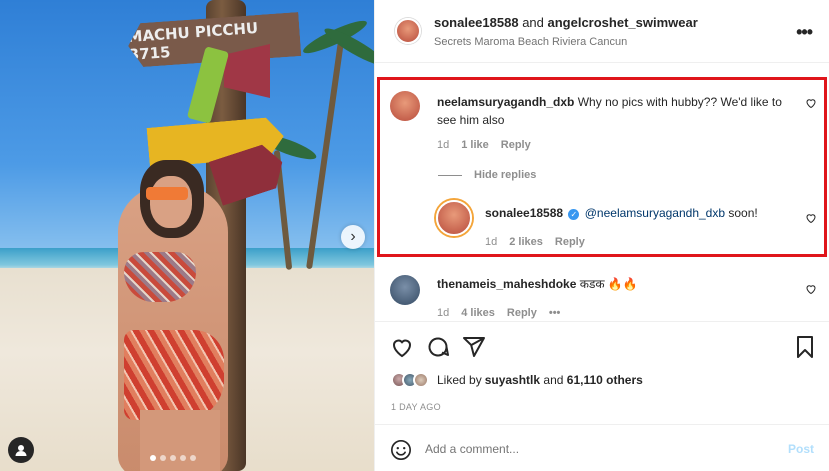 The height and width of the screenshot is (471, 829). Describe the element at coordinates (608, 284) in the screenshot. I see `comment-text: कडक 🔥🔥` at that location.